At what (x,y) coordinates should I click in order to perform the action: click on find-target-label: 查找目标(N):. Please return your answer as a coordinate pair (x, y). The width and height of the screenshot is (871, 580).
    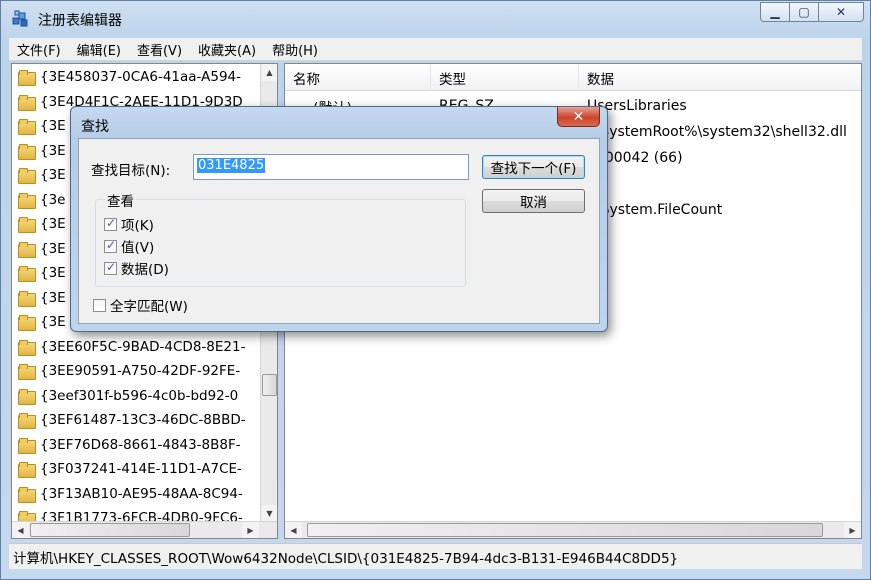
    Looking at the image, I should click on (131, 171).